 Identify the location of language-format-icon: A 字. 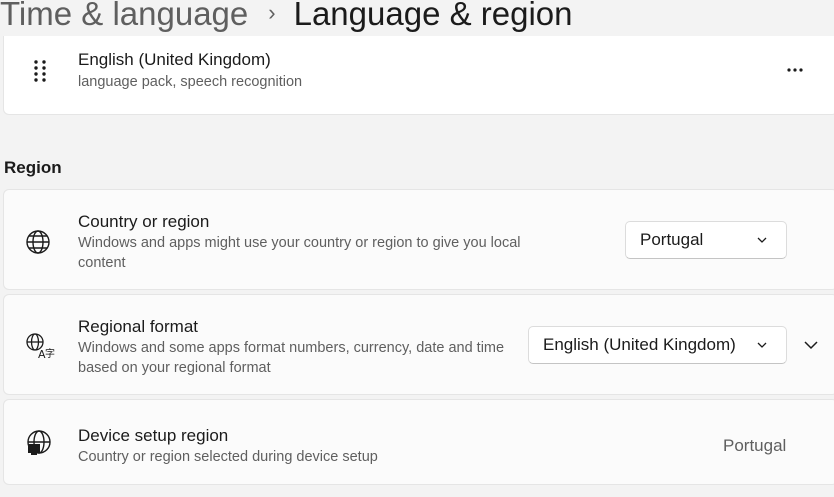
(40, 346).